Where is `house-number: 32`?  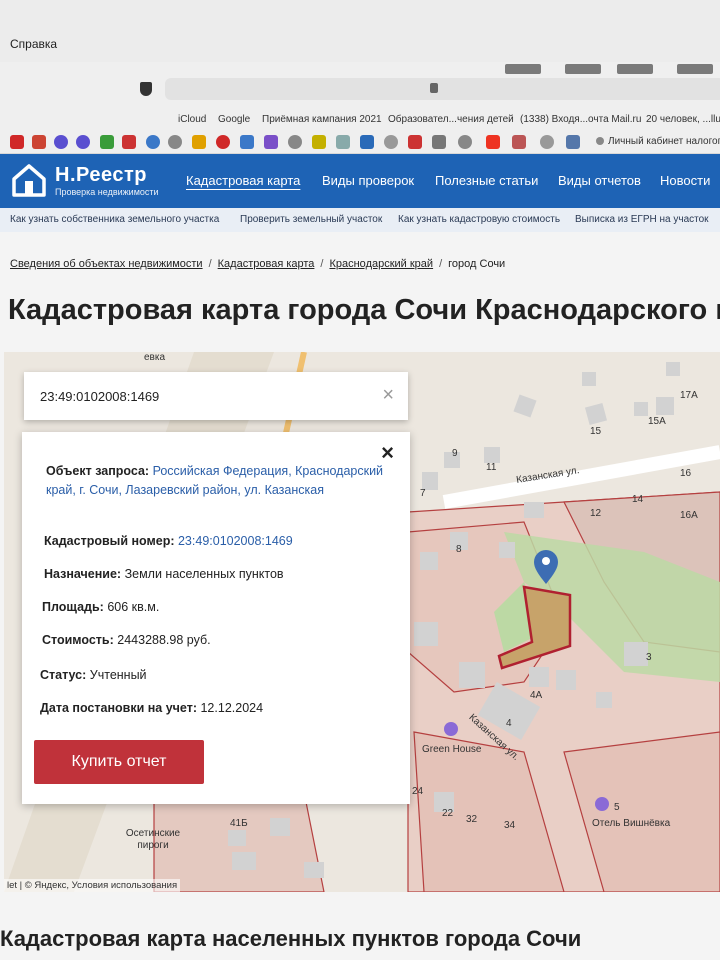
house-number: 32 is located at coordinates (472, 819).